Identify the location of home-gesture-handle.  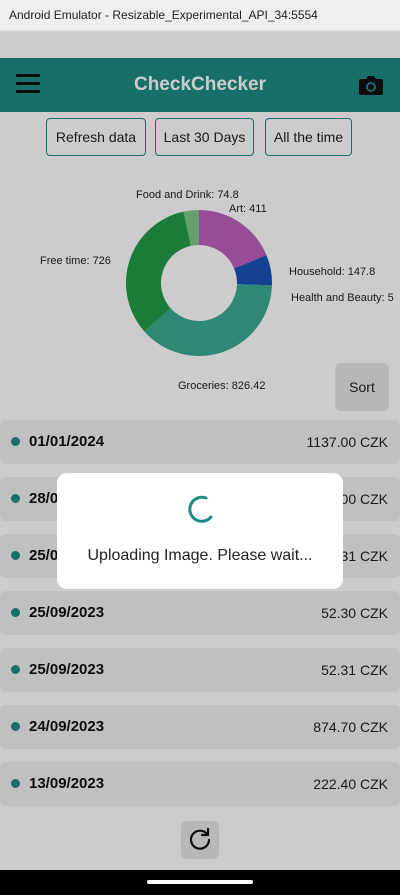
(200, 882).